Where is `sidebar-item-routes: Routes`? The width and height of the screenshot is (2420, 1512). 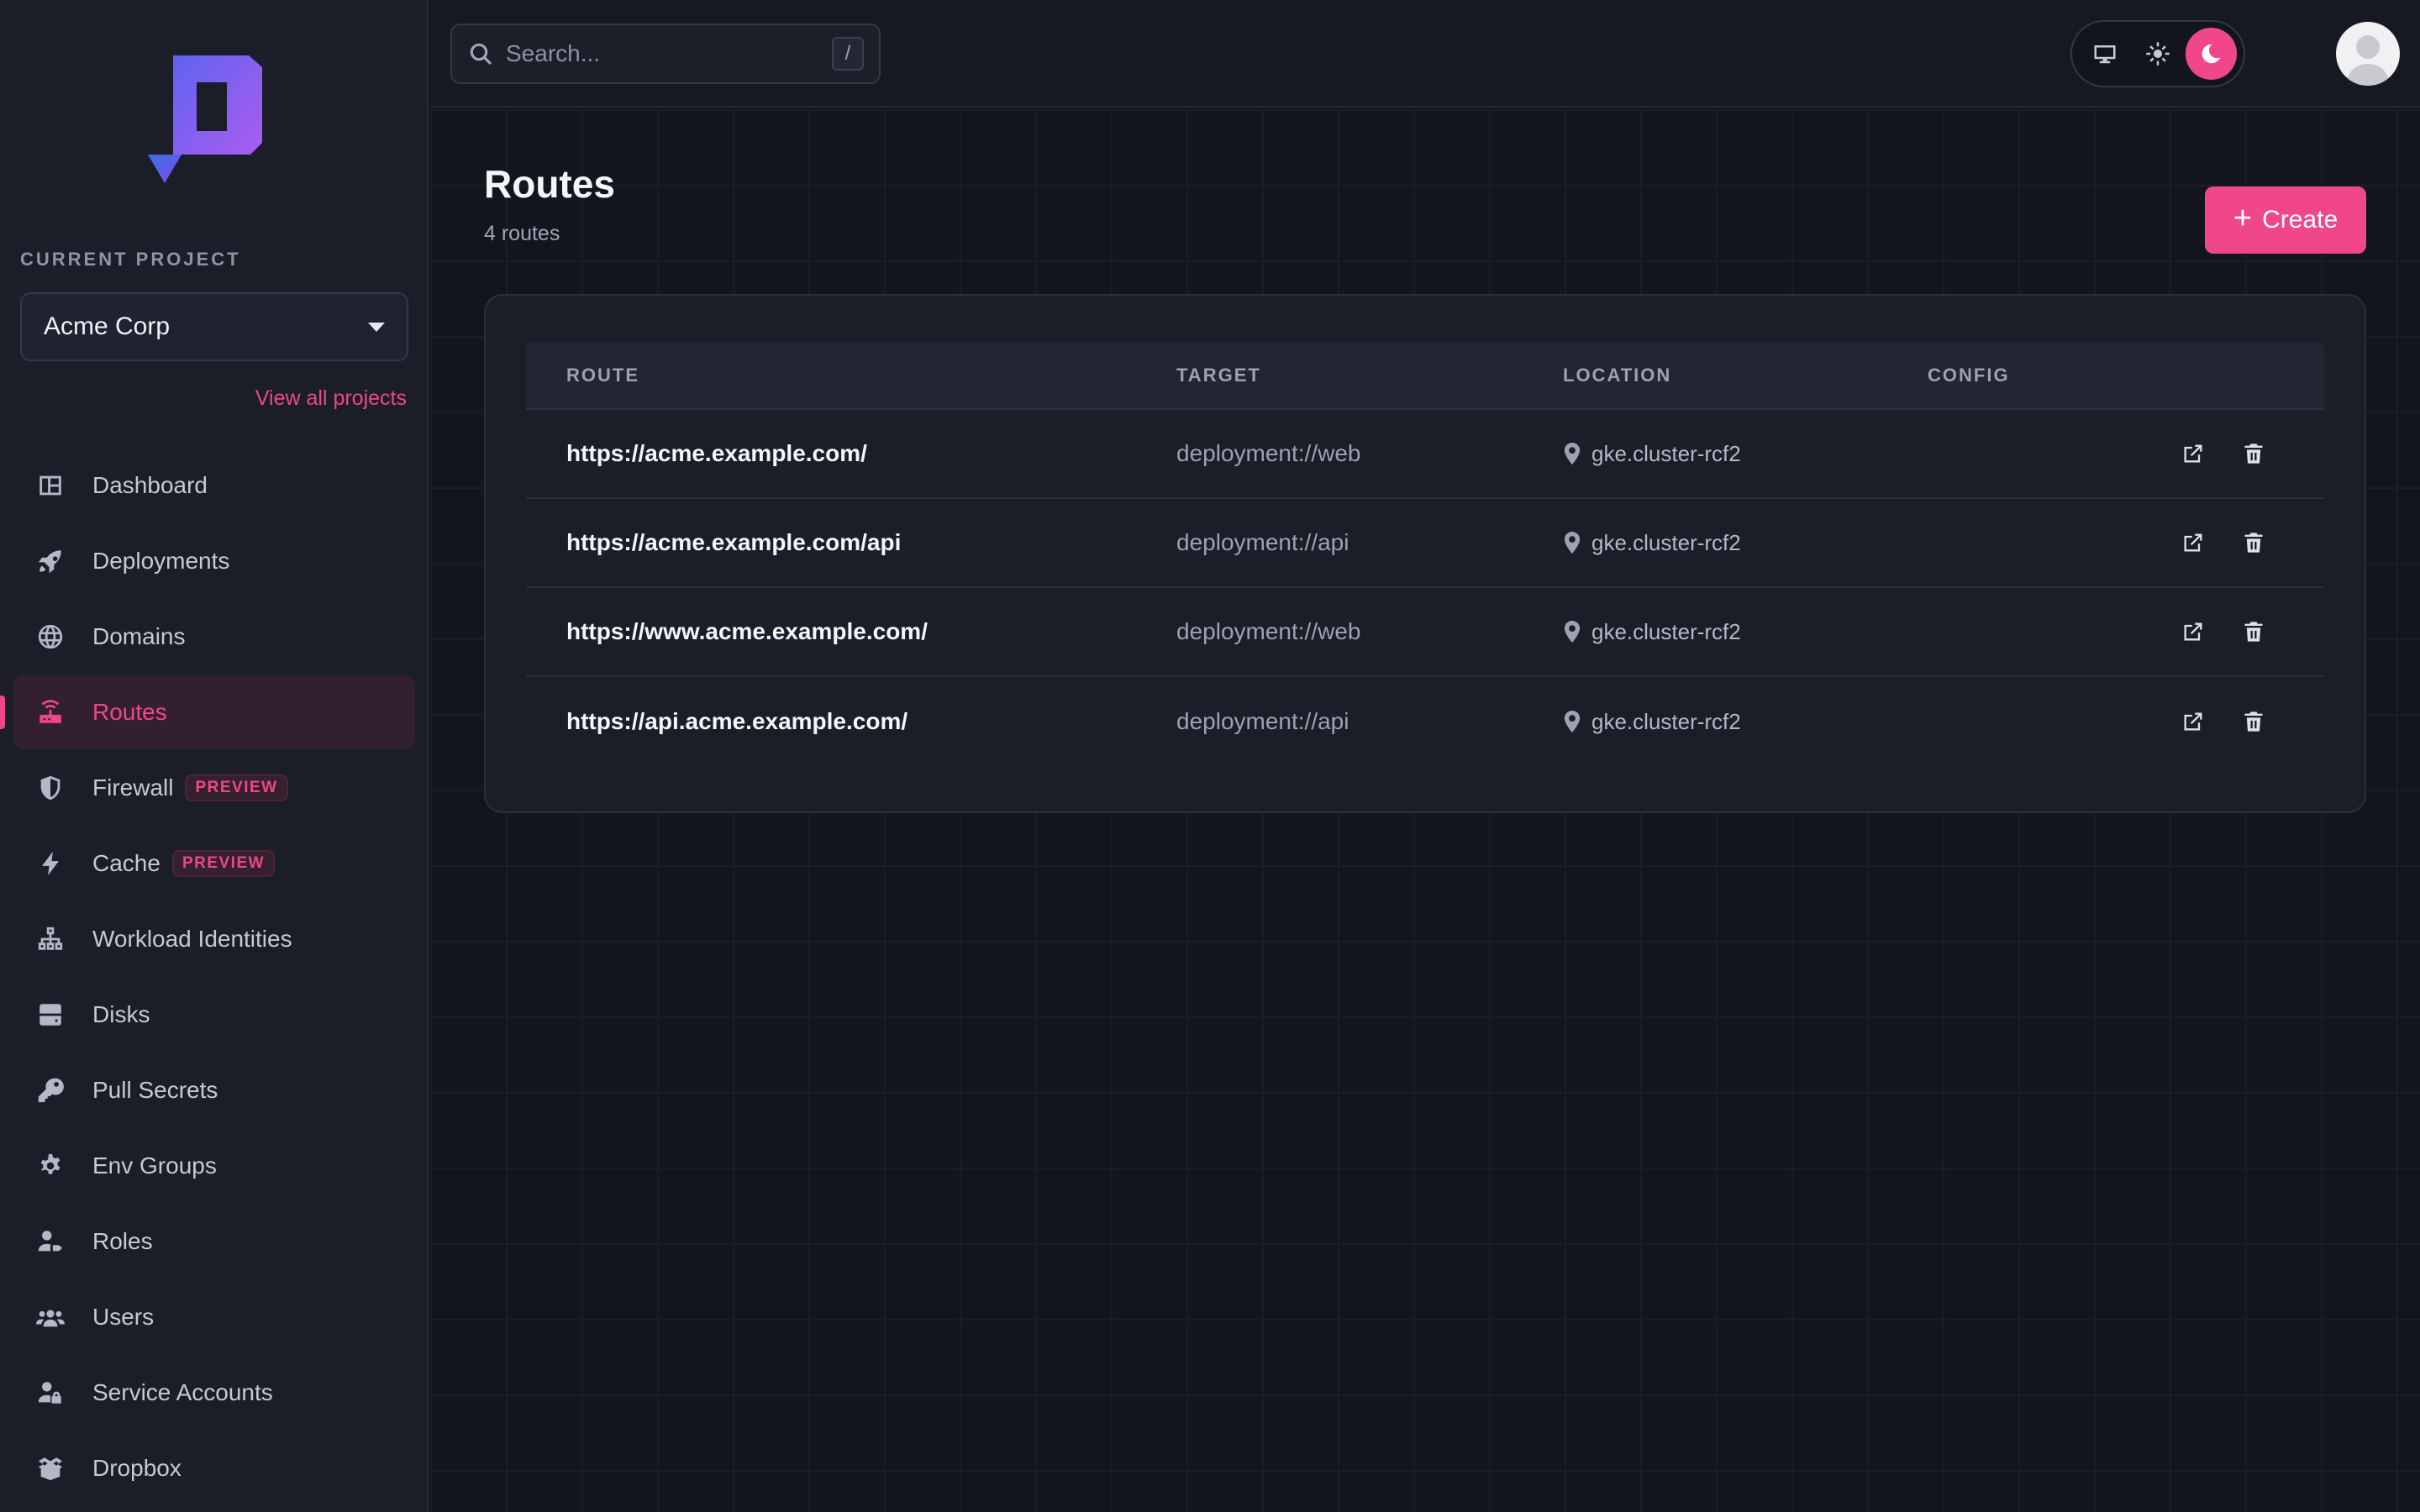 sidebar-item-routes: Routes is located at coordinates (207, 712).